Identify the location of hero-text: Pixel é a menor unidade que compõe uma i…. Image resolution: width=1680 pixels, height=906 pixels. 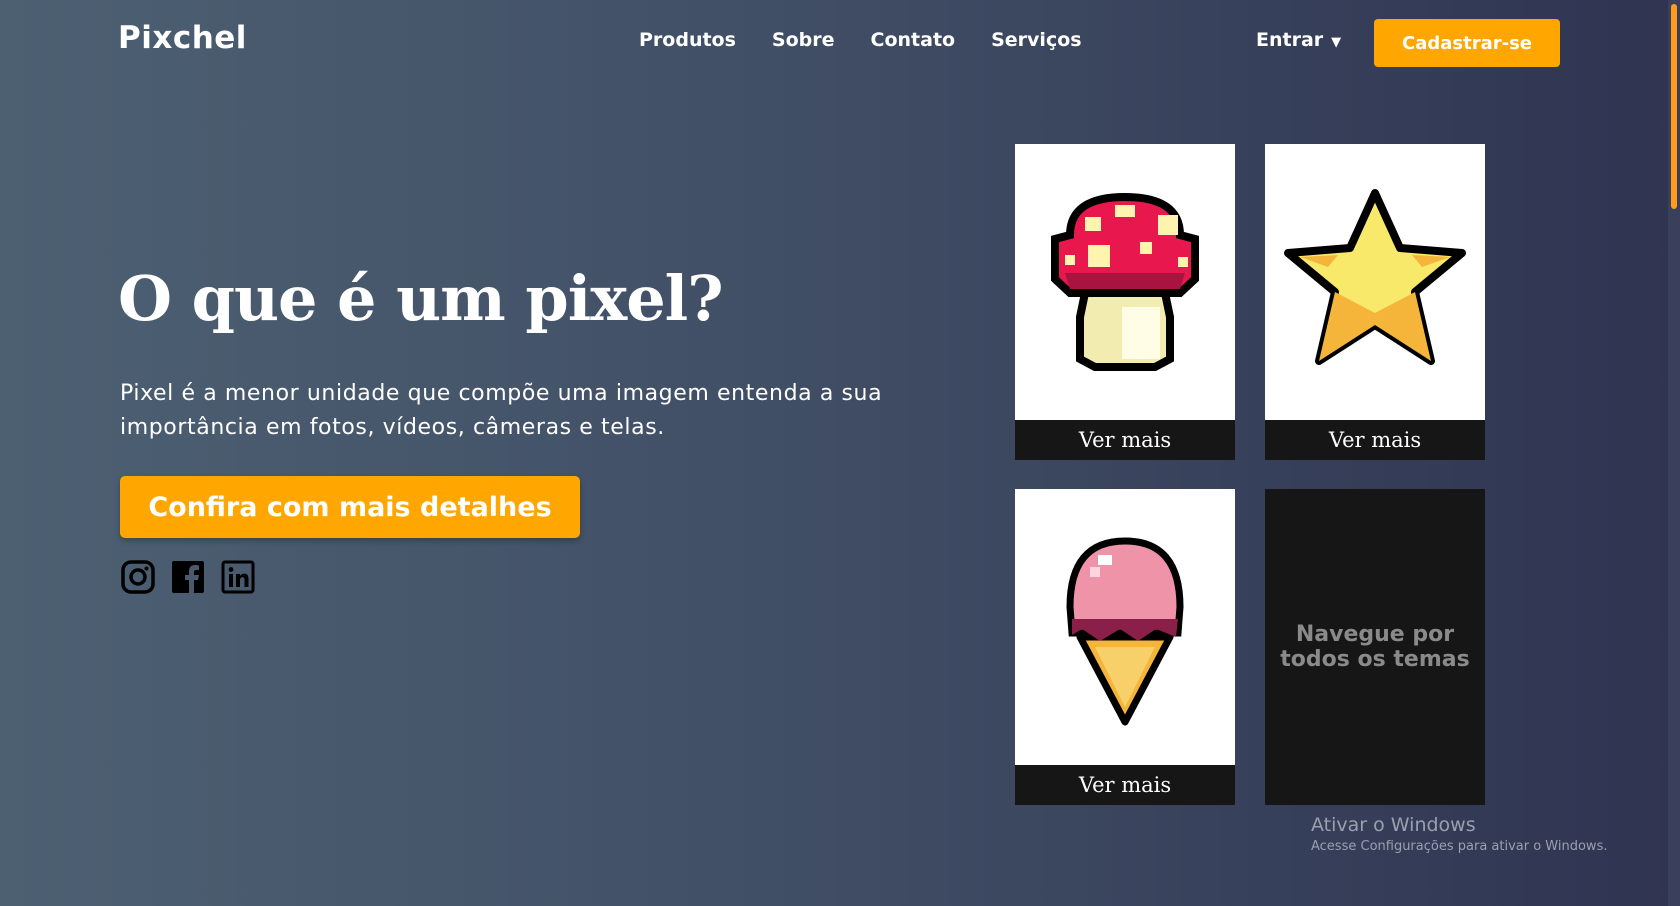
(501, 410).